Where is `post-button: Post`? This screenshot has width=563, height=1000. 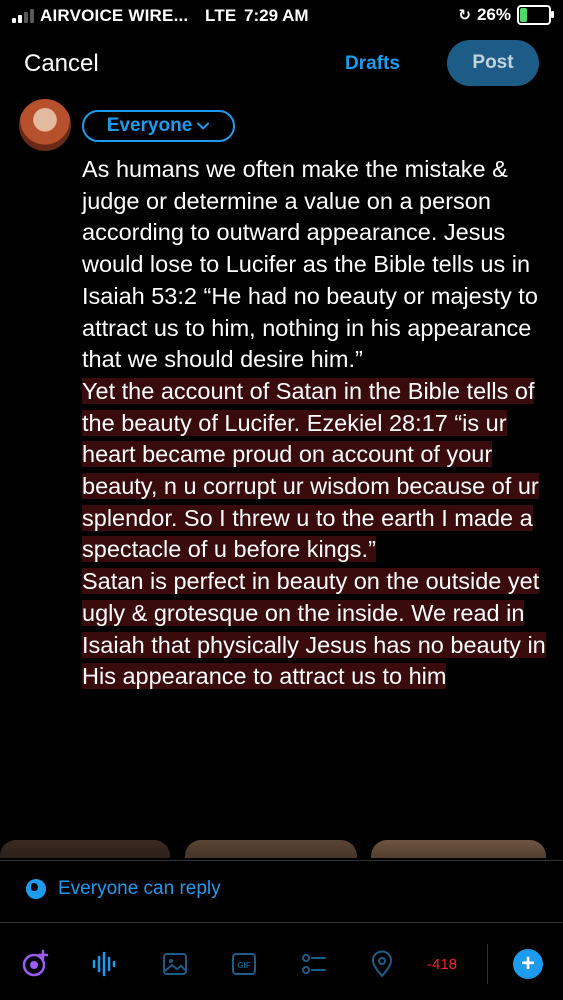 post-button: Post is located at coordinates (493, 63).